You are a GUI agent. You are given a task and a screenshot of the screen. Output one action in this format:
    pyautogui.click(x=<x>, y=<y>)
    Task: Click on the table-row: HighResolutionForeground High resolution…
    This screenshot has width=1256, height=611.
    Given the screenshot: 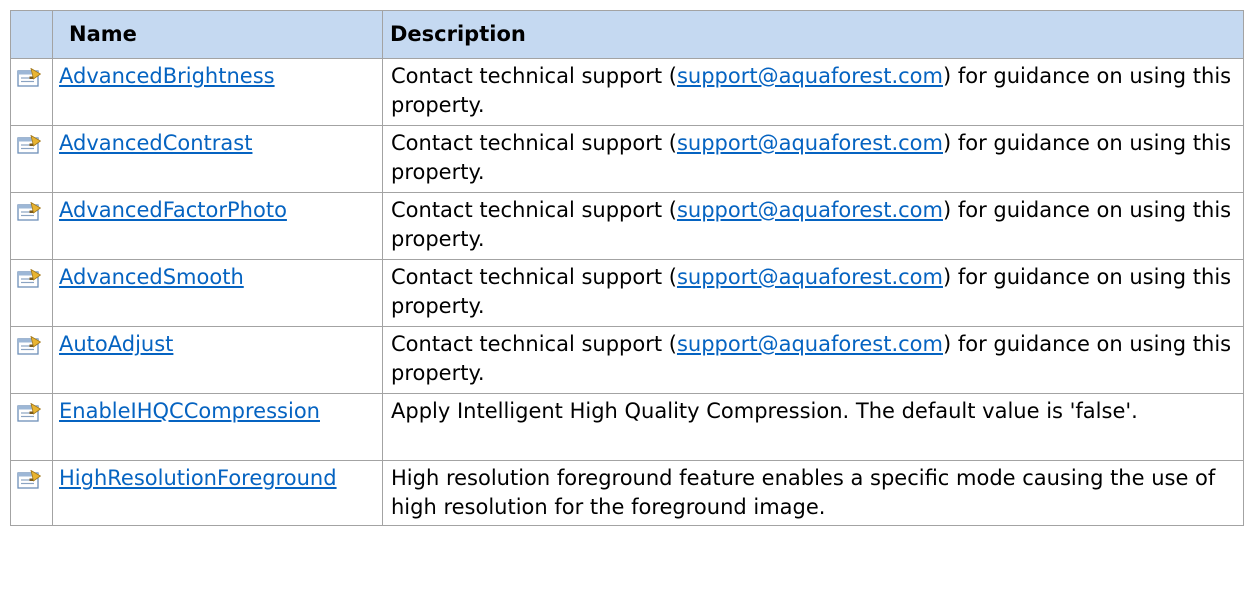 What is the action you would take?
    pyautogui.click(x=627, y=493)
    